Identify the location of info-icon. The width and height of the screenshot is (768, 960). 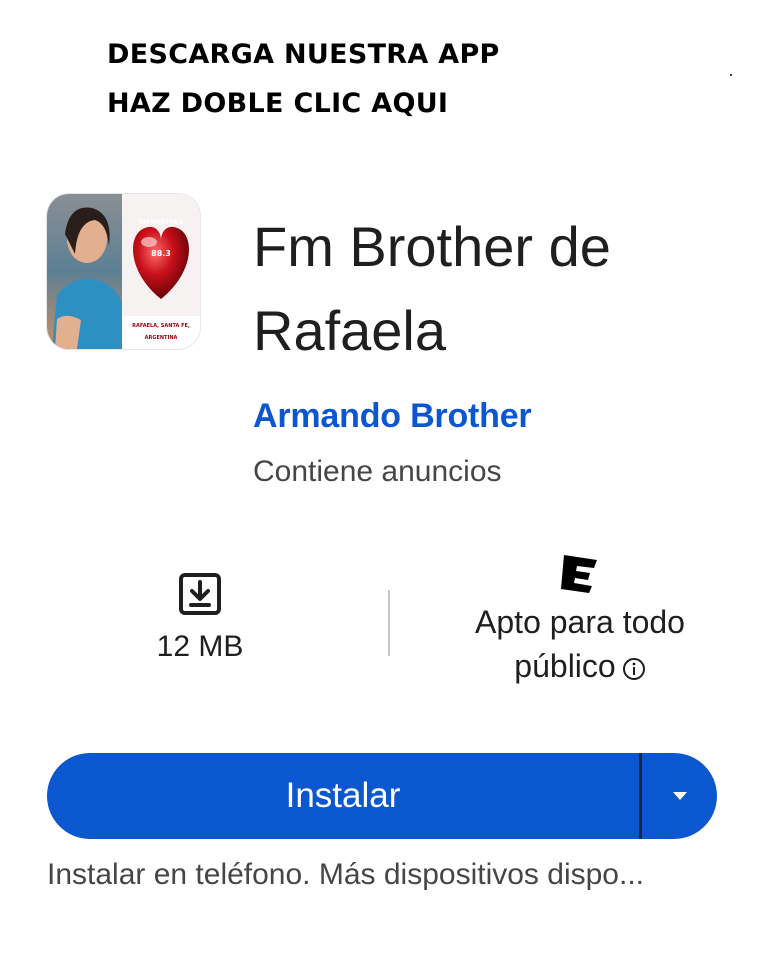
(634, 669).